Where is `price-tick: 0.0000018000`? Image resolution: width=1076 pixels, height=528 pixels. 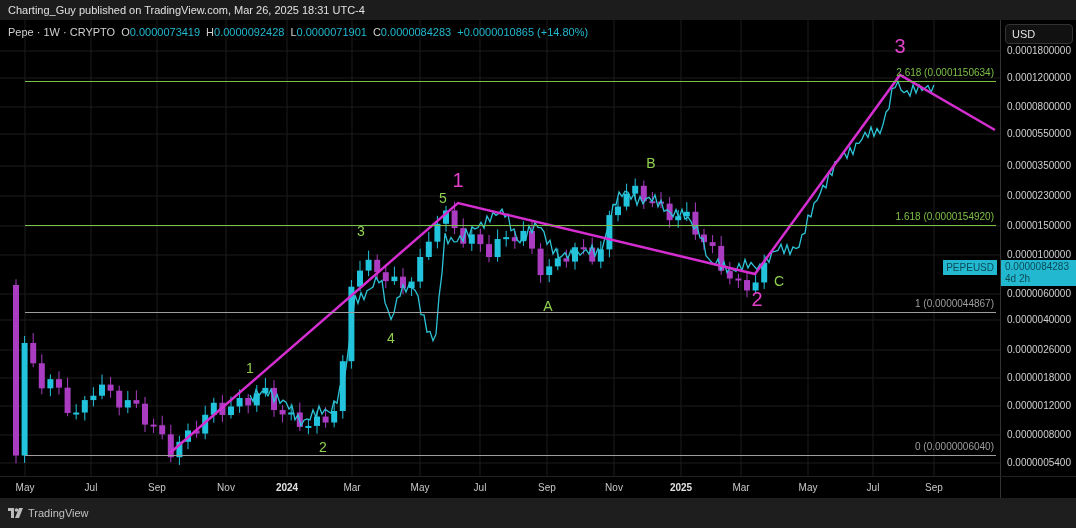 price-tick: 0.0000018000 is located at coordinates (1039, 378).